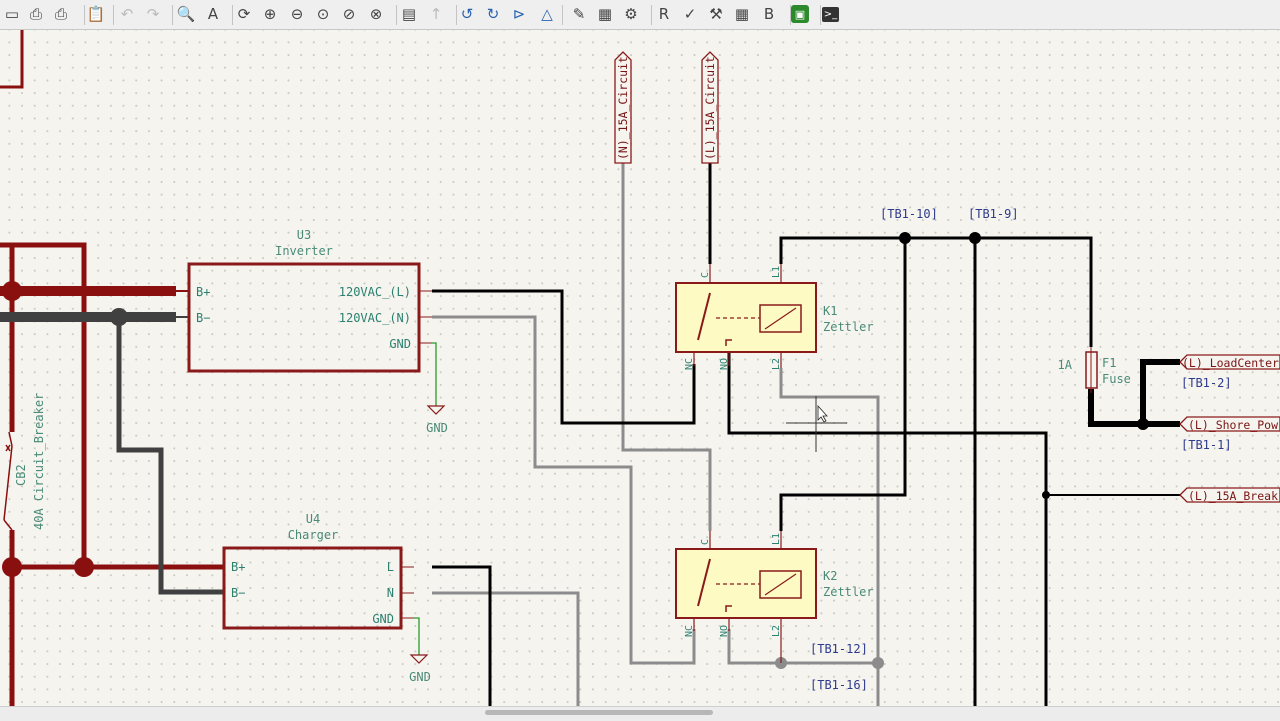  Describe the element at coordinates (376, 14) in the screenshot. I see `zoom-selection-icon: ⊗` at that location.